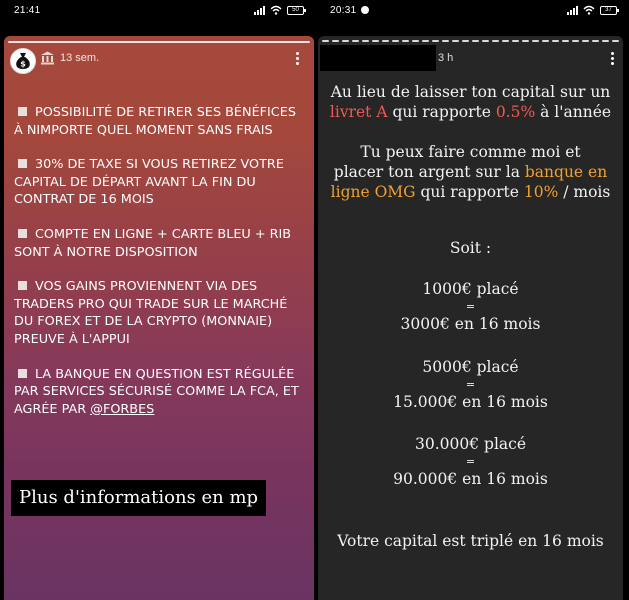  Describe the element at coordinates (358, 112) in the screenshot. I see `highlight-livret: livret A` at that location.